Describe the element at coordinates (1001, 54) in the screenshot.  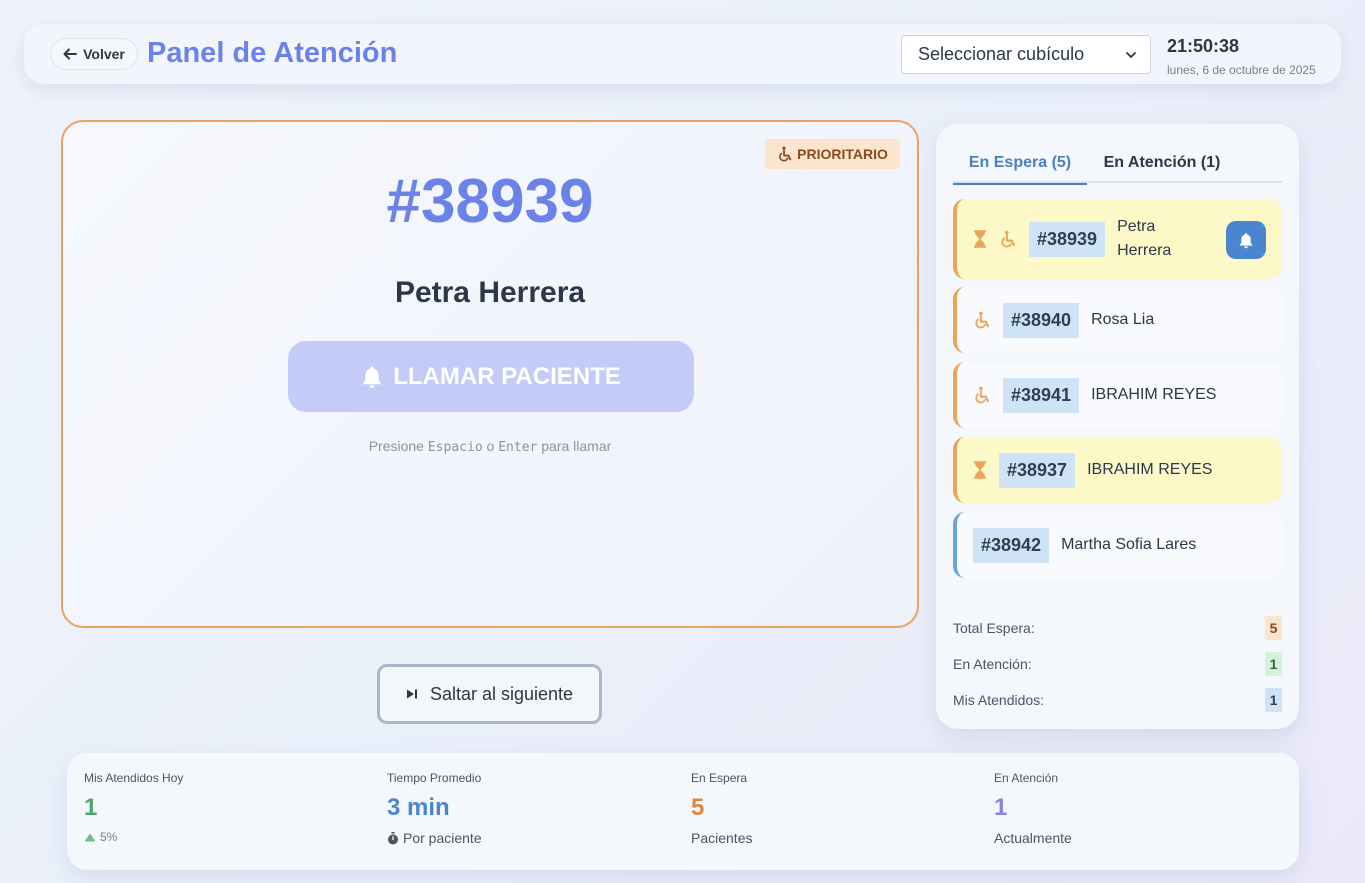
I see `cubicle-select-value: Seleccionar cubículo` at that location.